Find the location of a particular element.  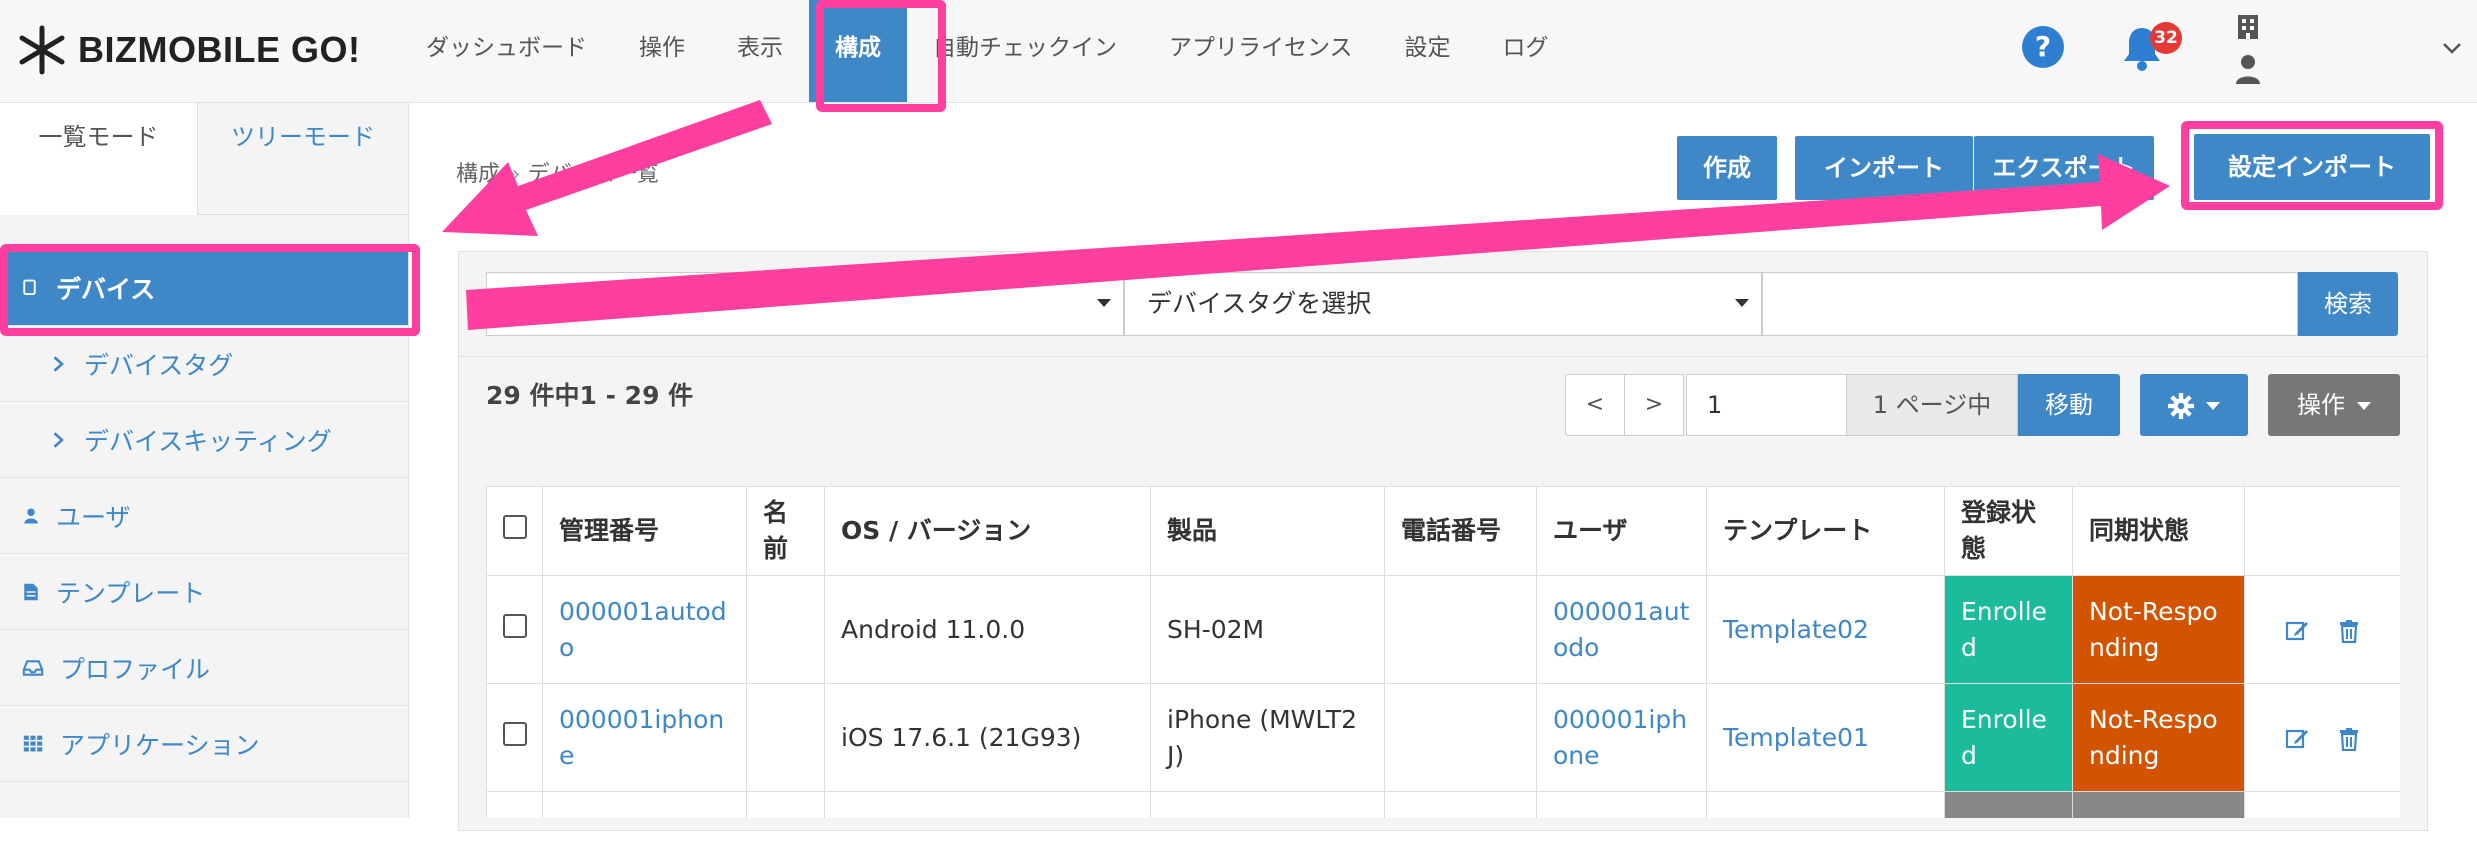

header-select-all is located at coordinates (514, 531).